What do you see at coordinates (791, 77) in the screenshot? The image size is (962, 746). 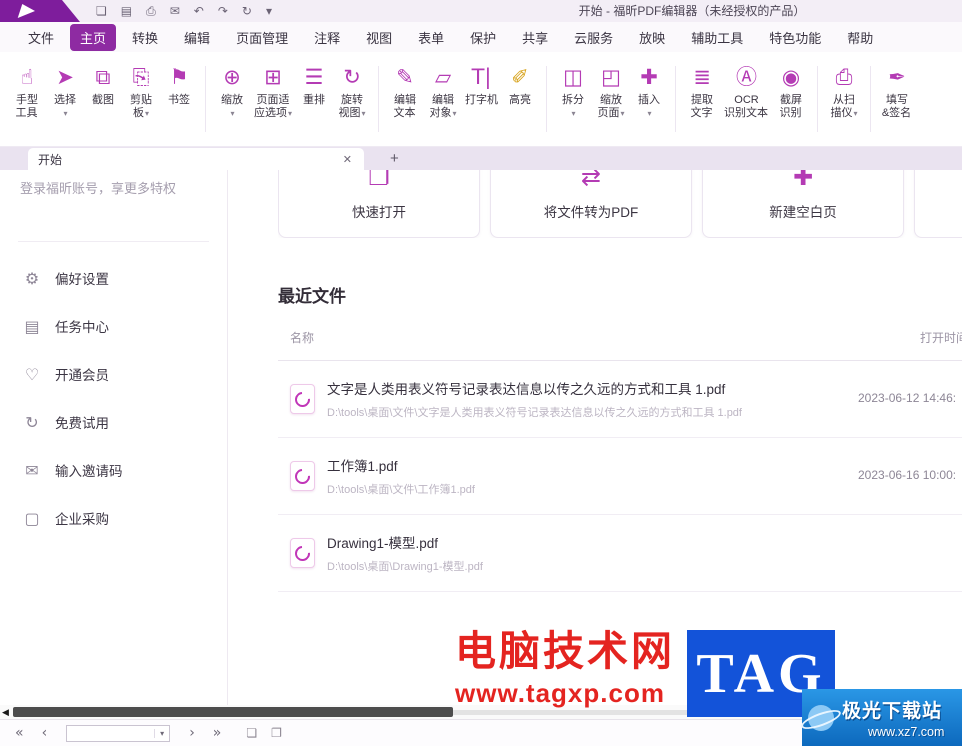 I see `screen-ocr-icon: ◉` at bounding box center [791, 77].